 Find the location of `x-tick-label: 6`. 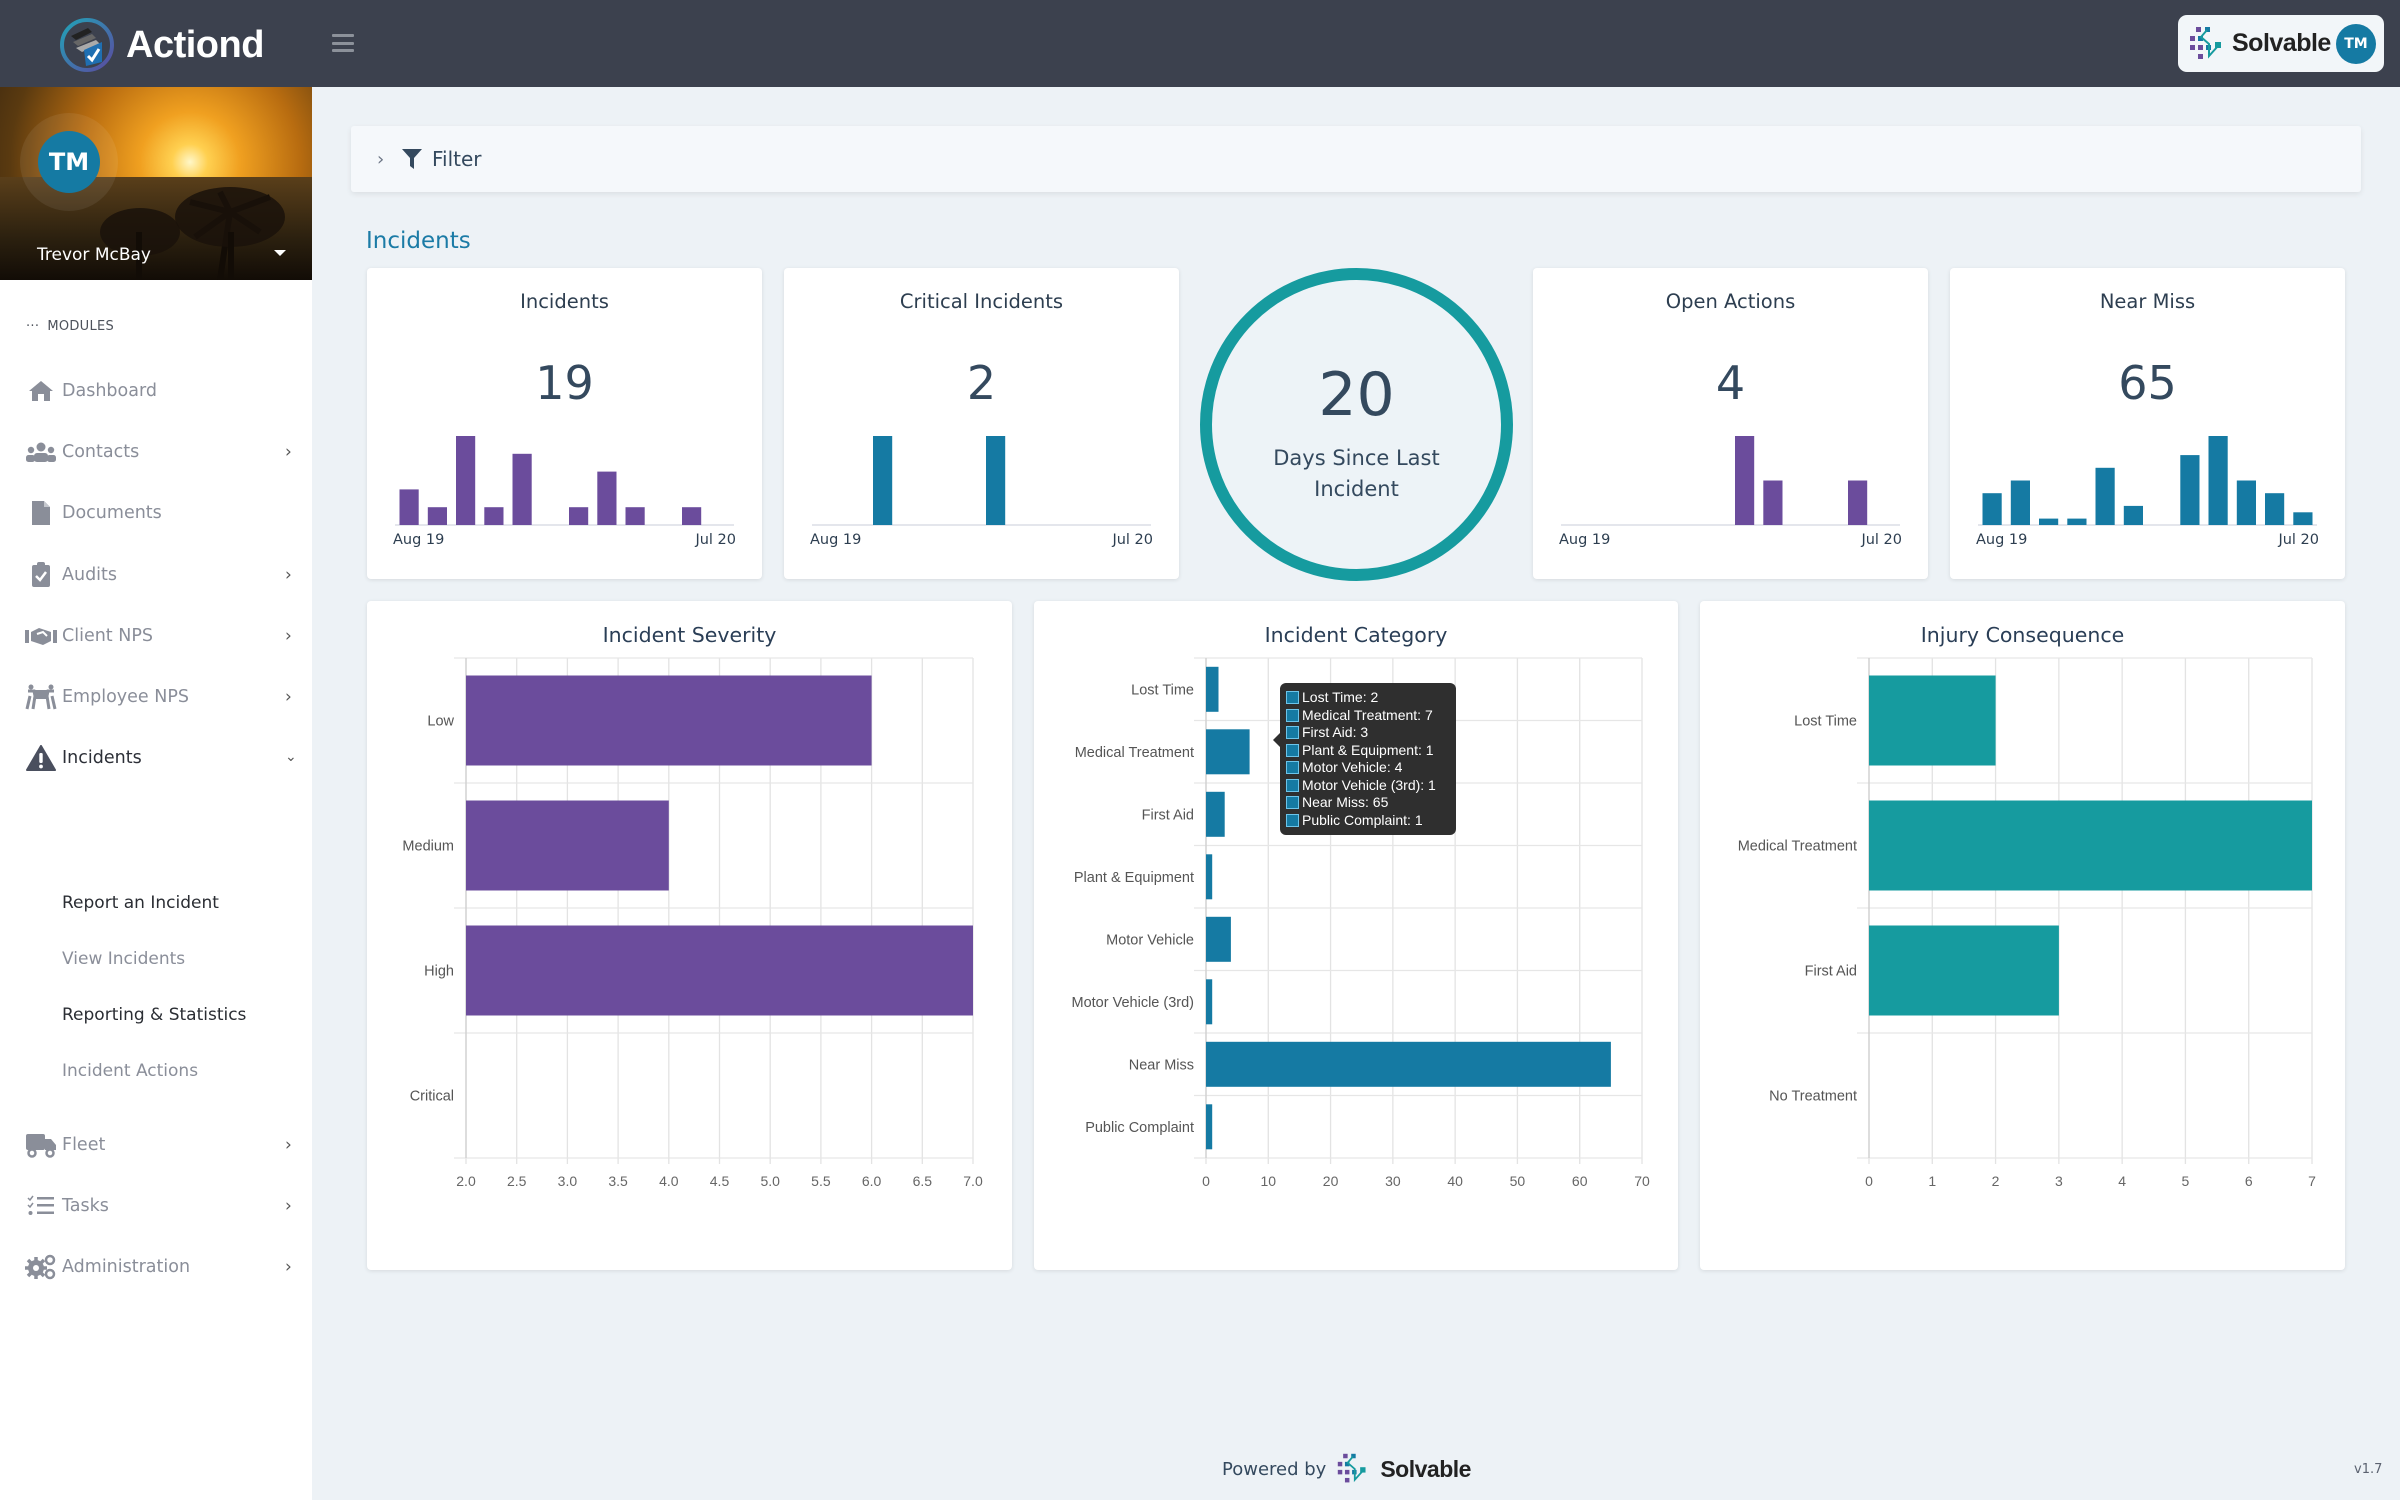

x-tick-label: 6 is located at coordinates (2249, 1181).